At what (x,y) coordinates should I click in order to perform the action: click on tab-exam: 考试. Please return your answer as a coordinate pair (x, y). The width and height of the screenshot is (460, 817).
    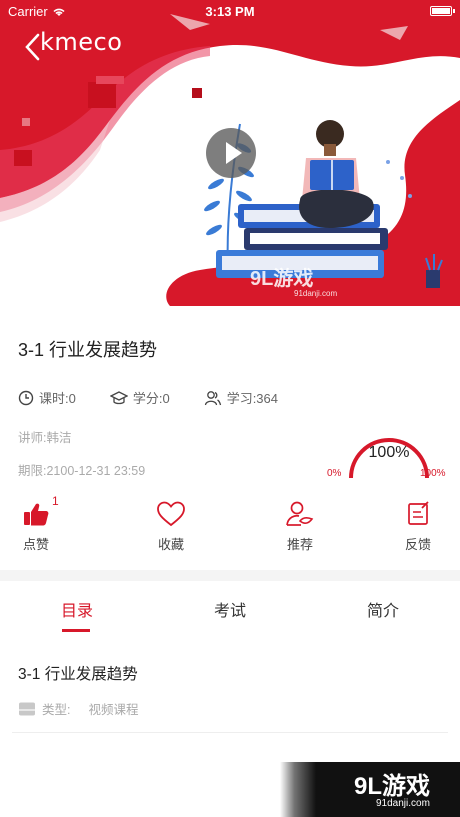
    Looking at the image, I should click on (230, 609).